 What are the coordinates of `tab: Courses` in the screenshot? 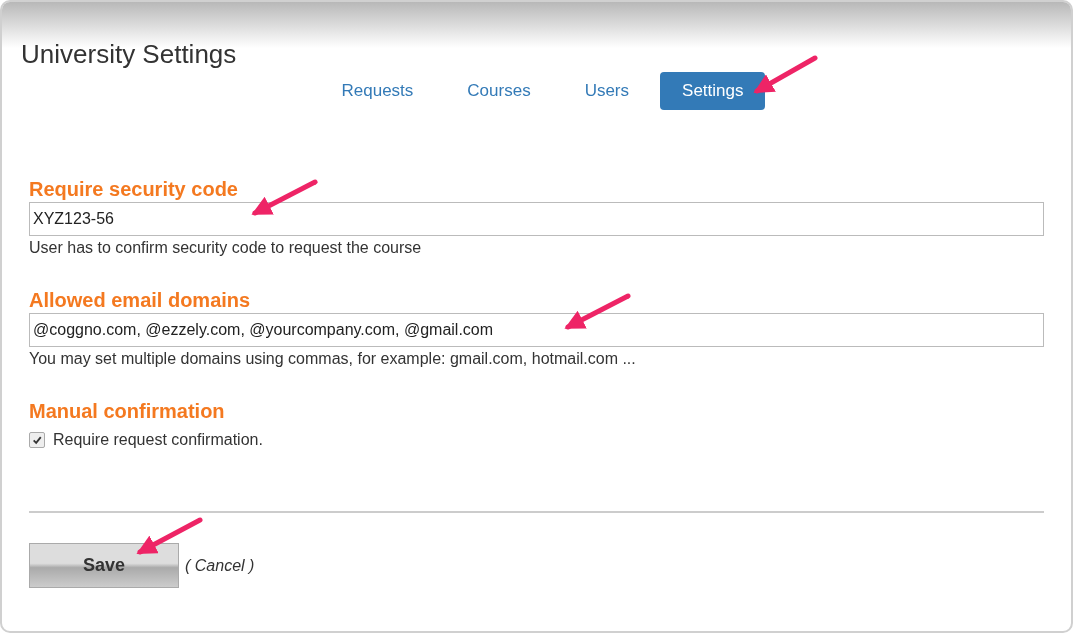 It's located at (499, 91).